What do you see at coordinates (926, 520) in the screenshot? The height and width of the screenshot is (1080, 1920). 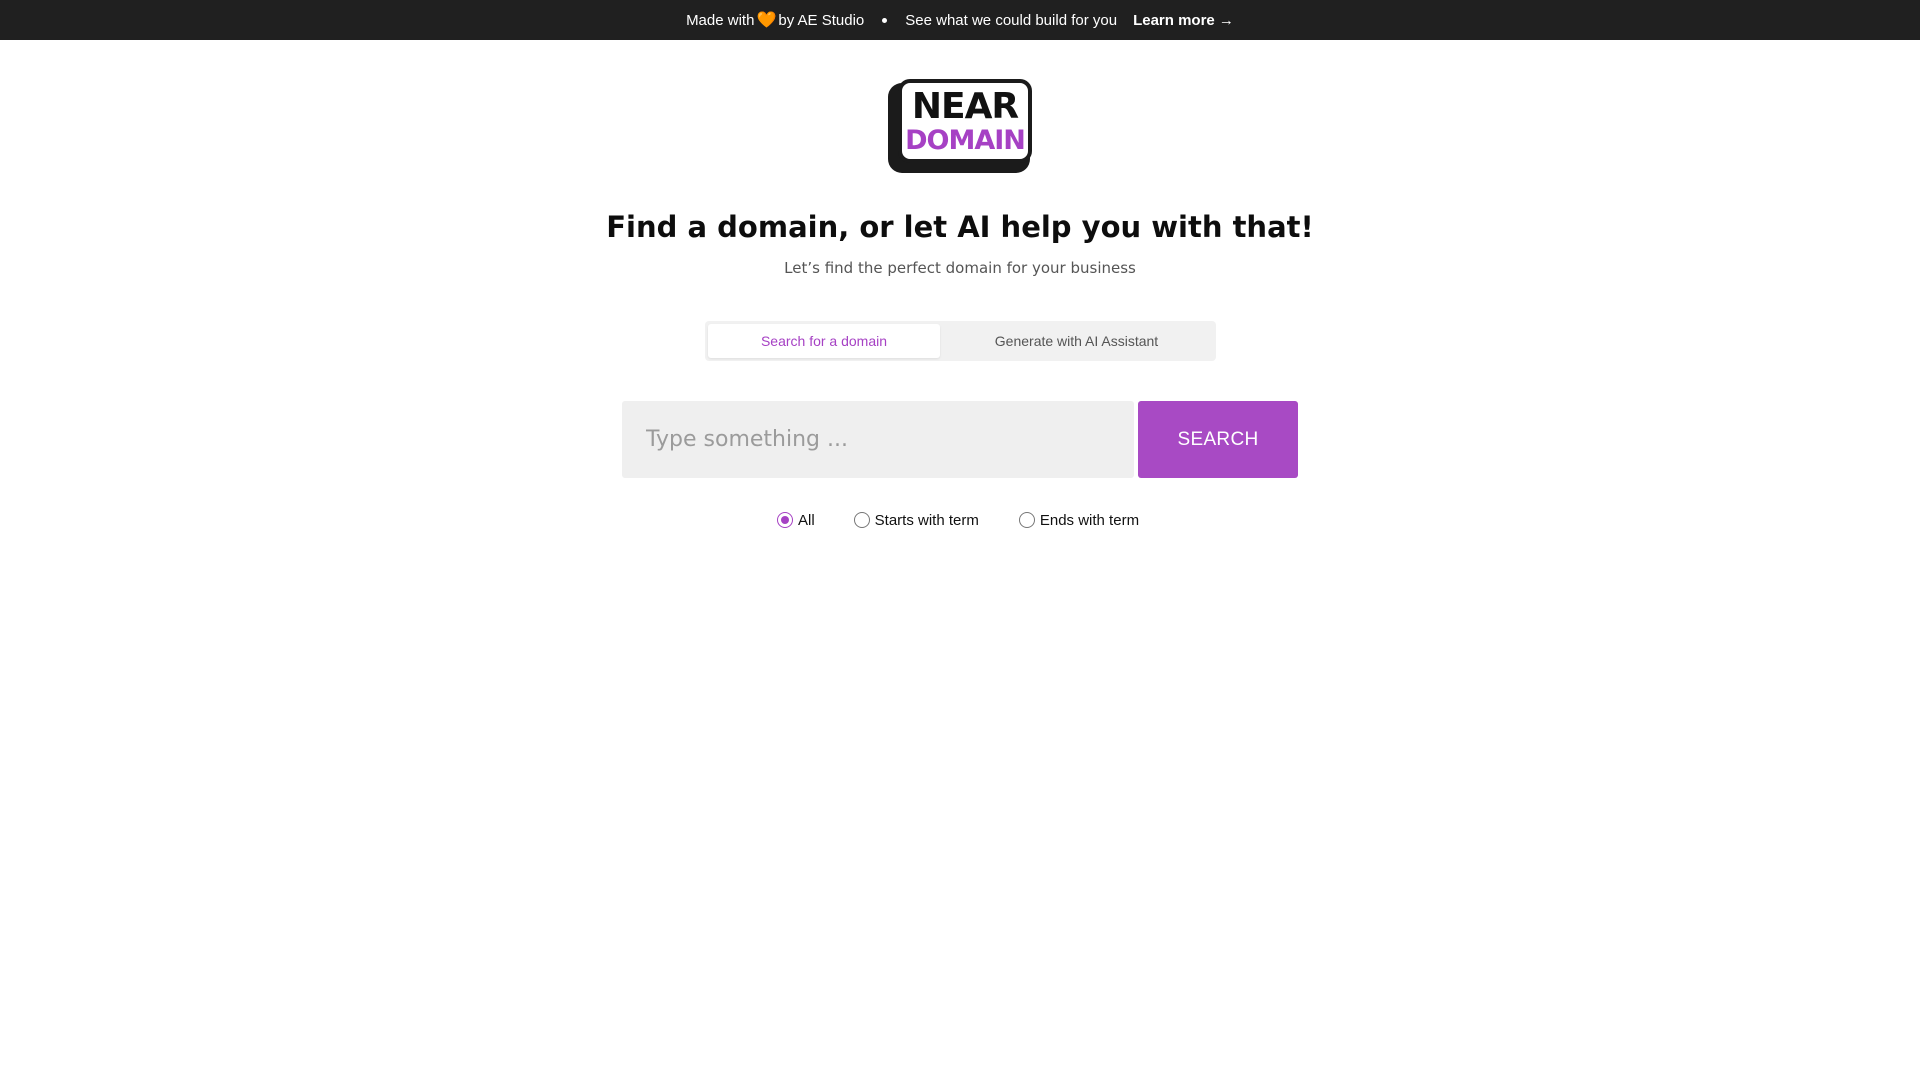 I see `radio-starts-with-label: Starts with term` at bounding box center [926, 520].